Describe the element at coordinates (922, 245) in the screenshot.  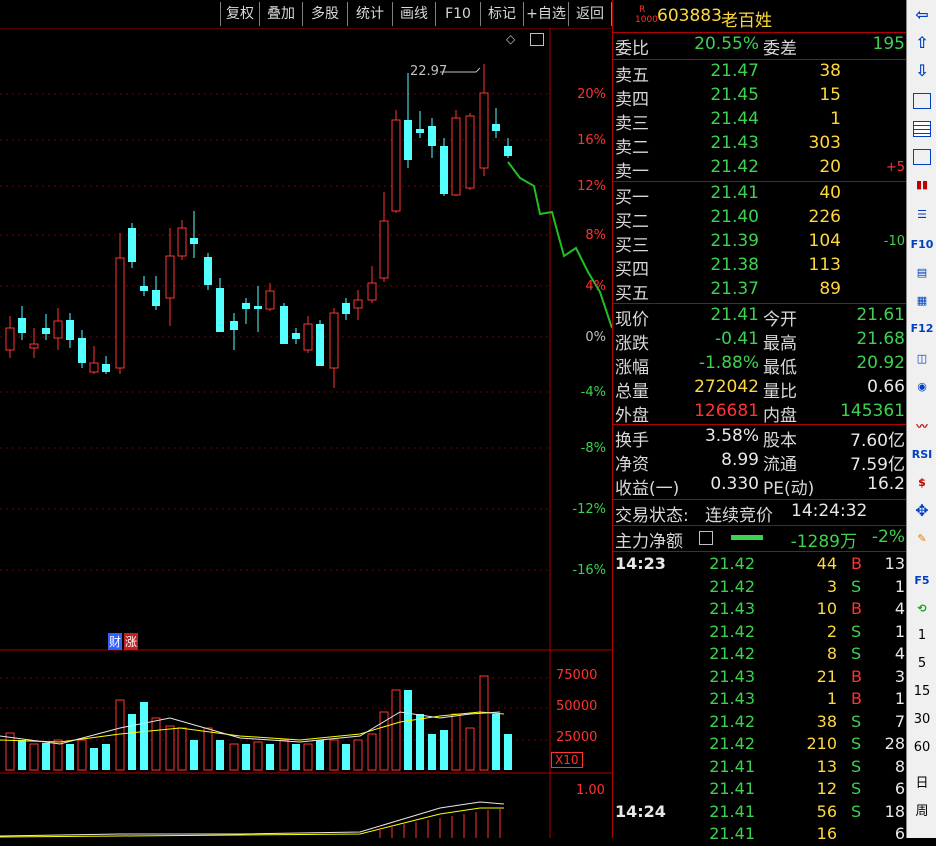
I see `f10-side-icon: F10` at that location.